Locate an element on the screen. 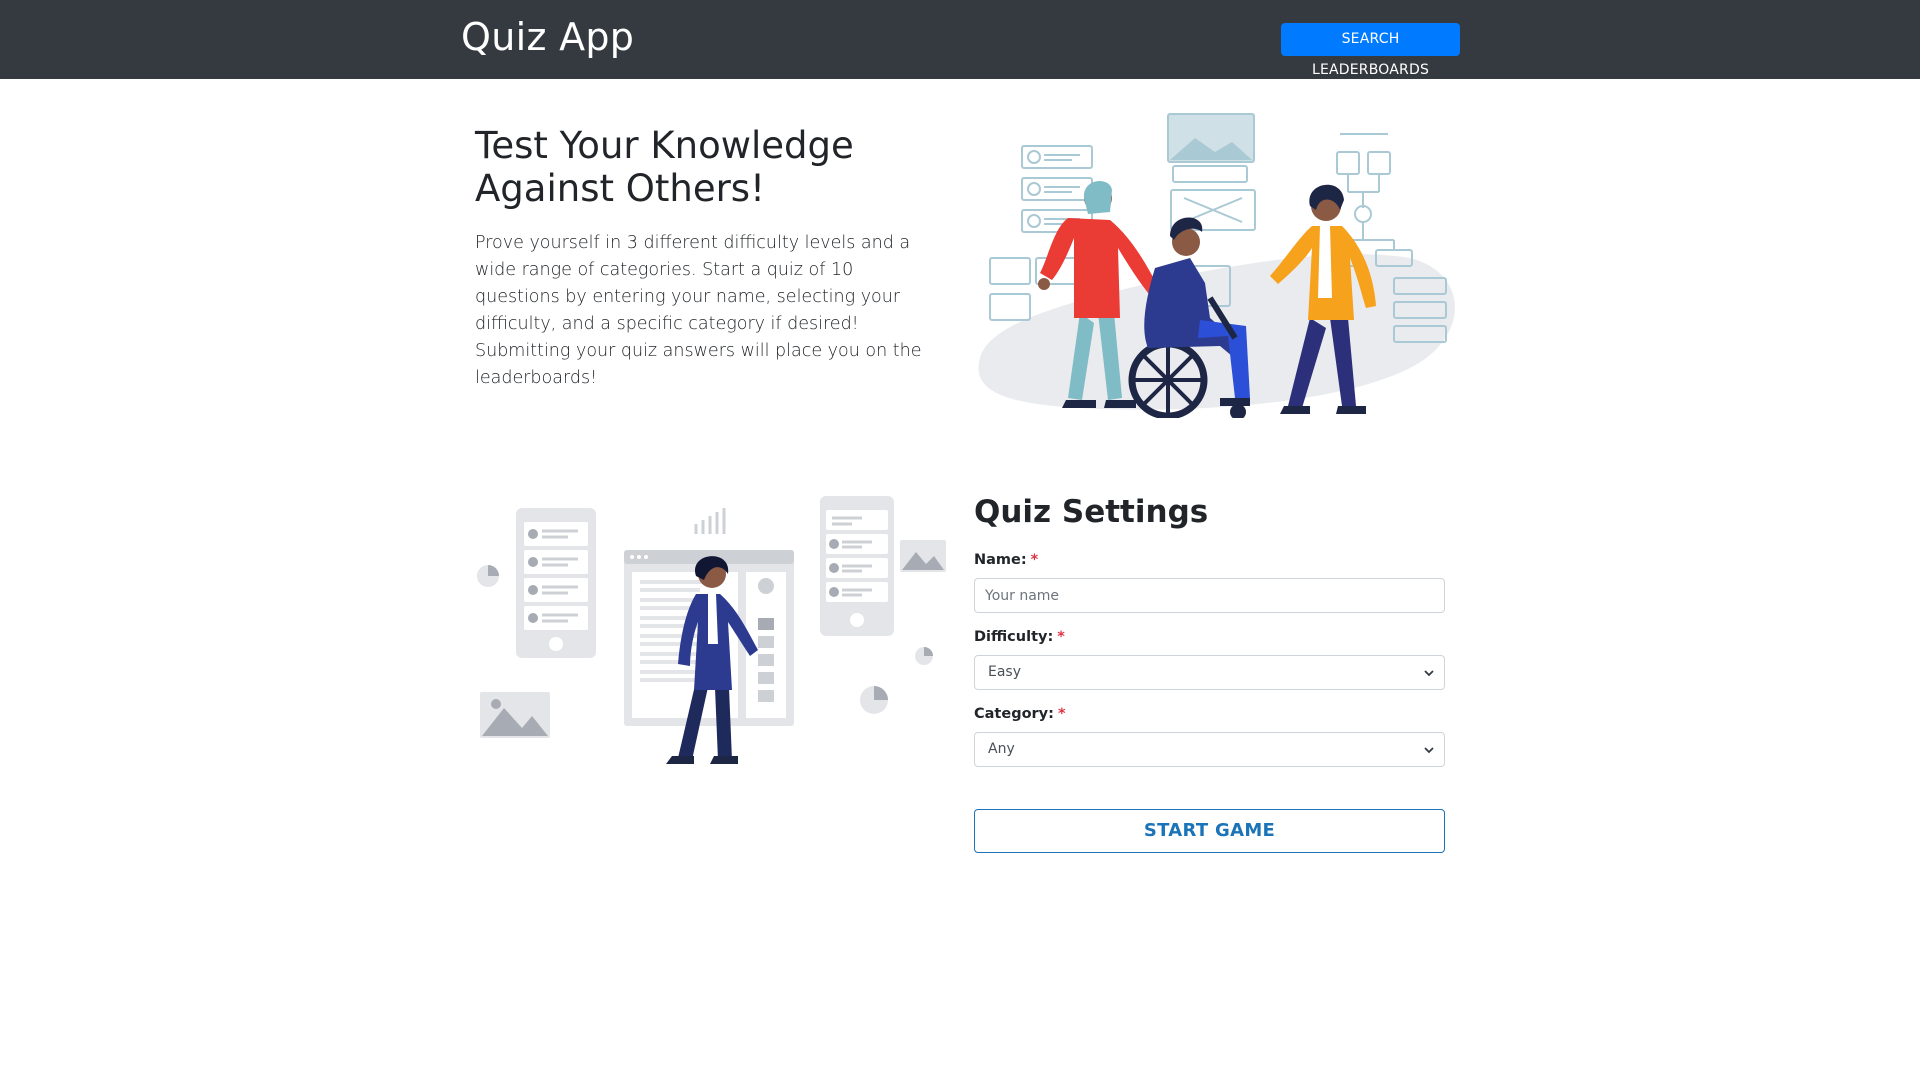 This screenshot has height=1080, width=1920. name-label: Name: * is located at coordinates (1006, 560).